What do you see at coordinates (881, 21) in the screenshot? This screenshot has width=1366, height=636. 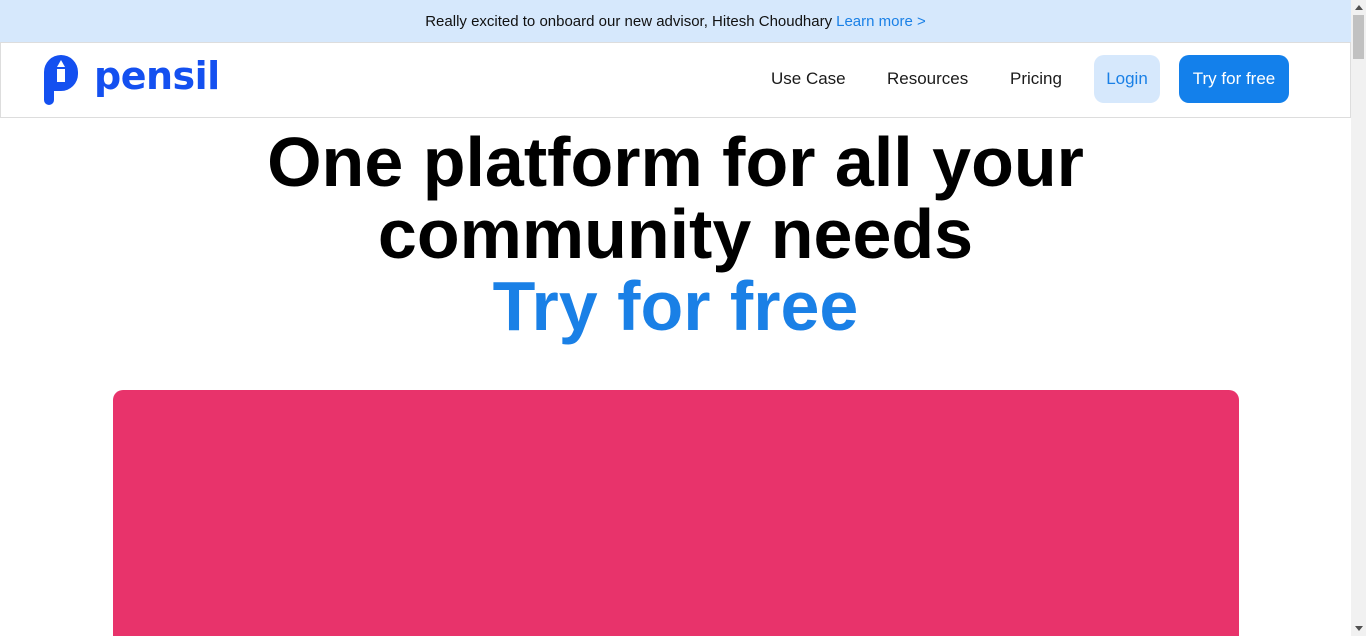 I see `learn-more-link: Learn more >` at bounding box center [881, 21].